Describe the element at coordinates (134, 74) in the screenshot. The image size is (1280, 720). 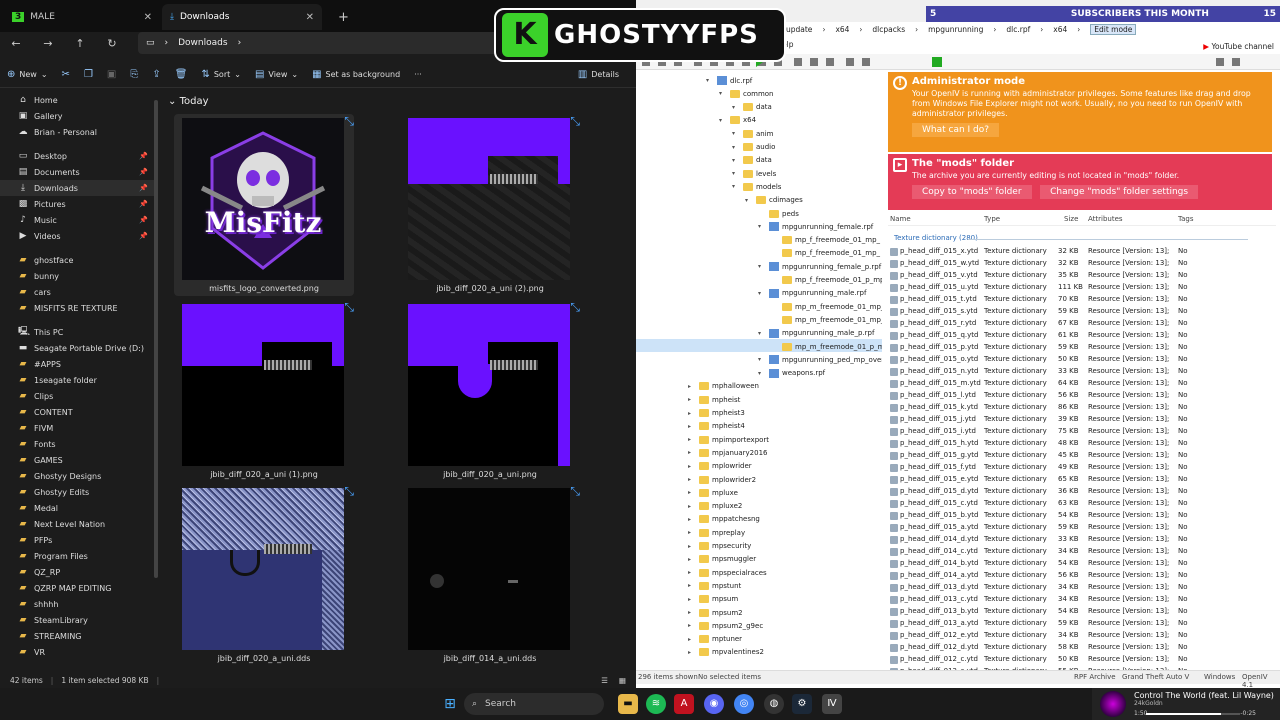
I see `rename-button: ⎘` at that location.